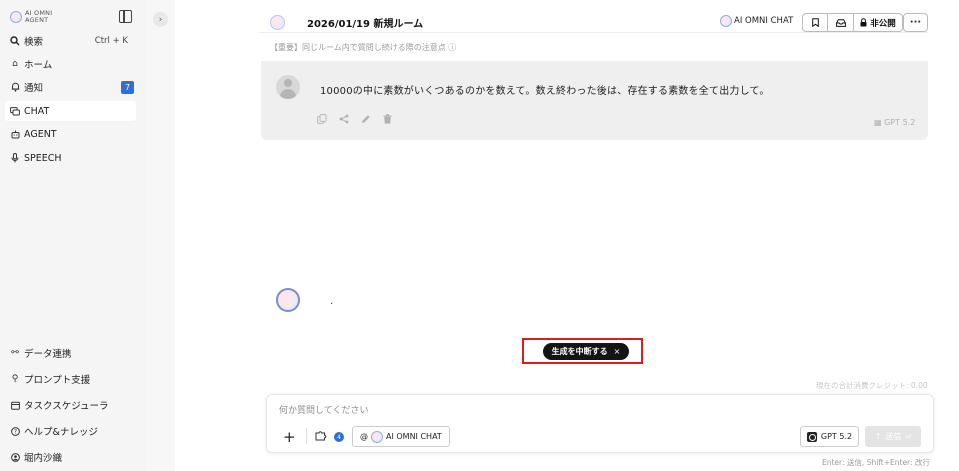 This screenshot has width=959, height=471. Describe the element at coordinates (66, 406) in the screenshot. I see `sidebar-item-label: タスクスケジューラ` at that location.